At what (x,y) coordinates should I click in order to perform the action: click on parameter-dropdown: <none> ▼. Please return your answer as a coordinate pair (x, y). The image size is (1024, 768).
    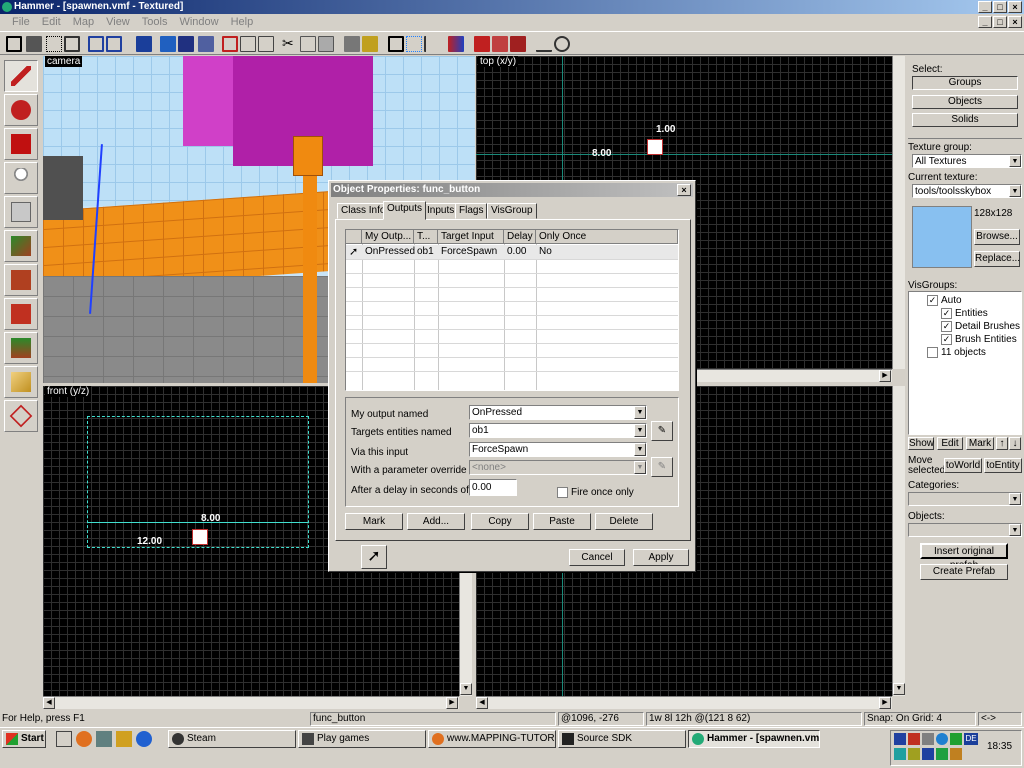
    Looking at the image, I should click on (558, 467).